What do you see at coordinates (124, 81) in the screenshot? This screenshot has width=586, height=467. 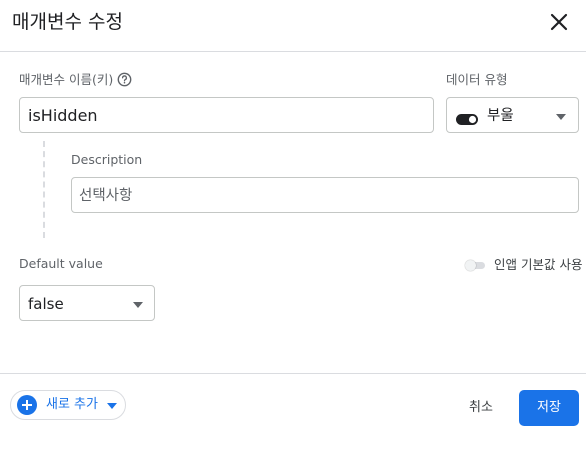 I see `help-circle-icon` at bounding box center [124, 81].